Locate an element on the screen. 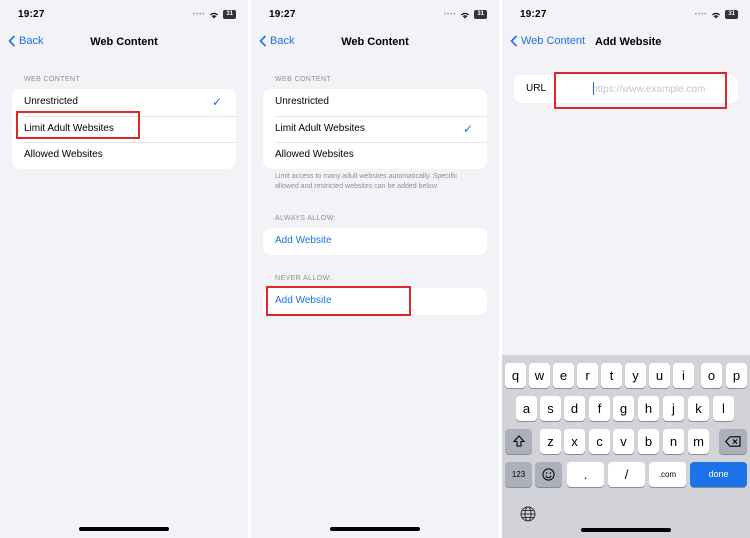 The height and width of the screenshot is (538, 750). key-y: y is located at coordinates (635, 375).